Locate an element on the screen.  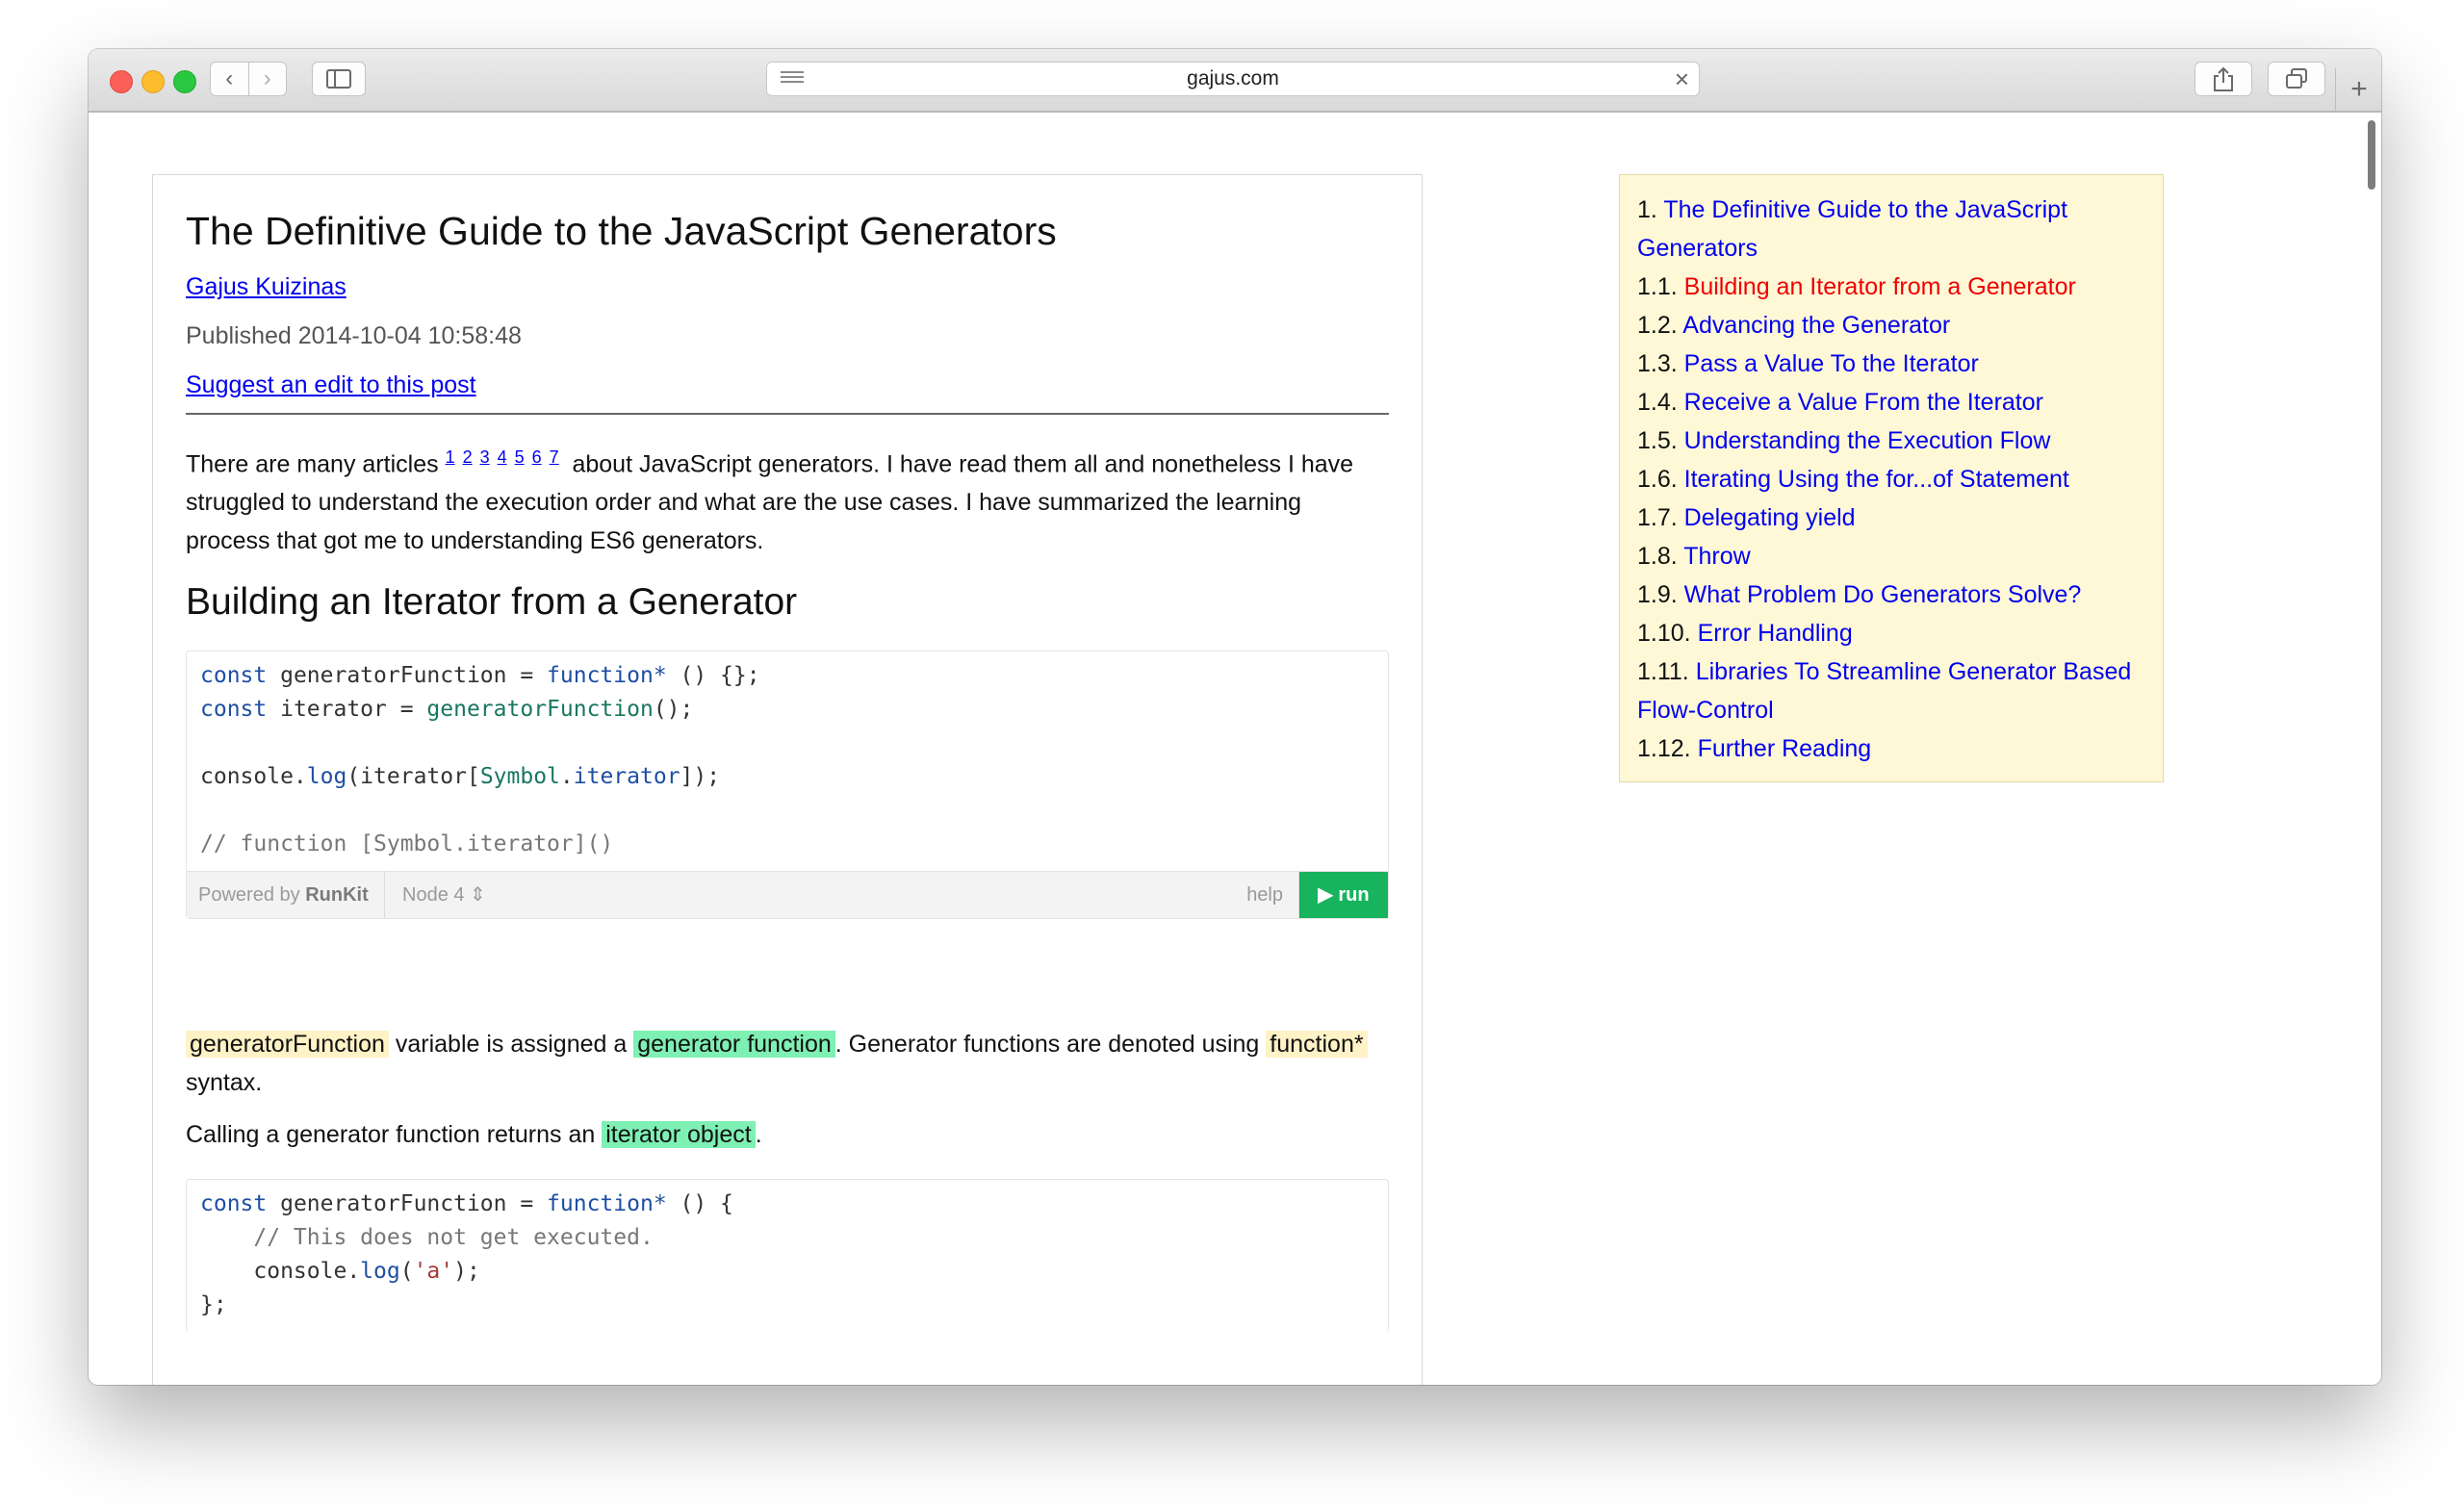
run-button: ▶ run is located at coordinates (1343, 895).